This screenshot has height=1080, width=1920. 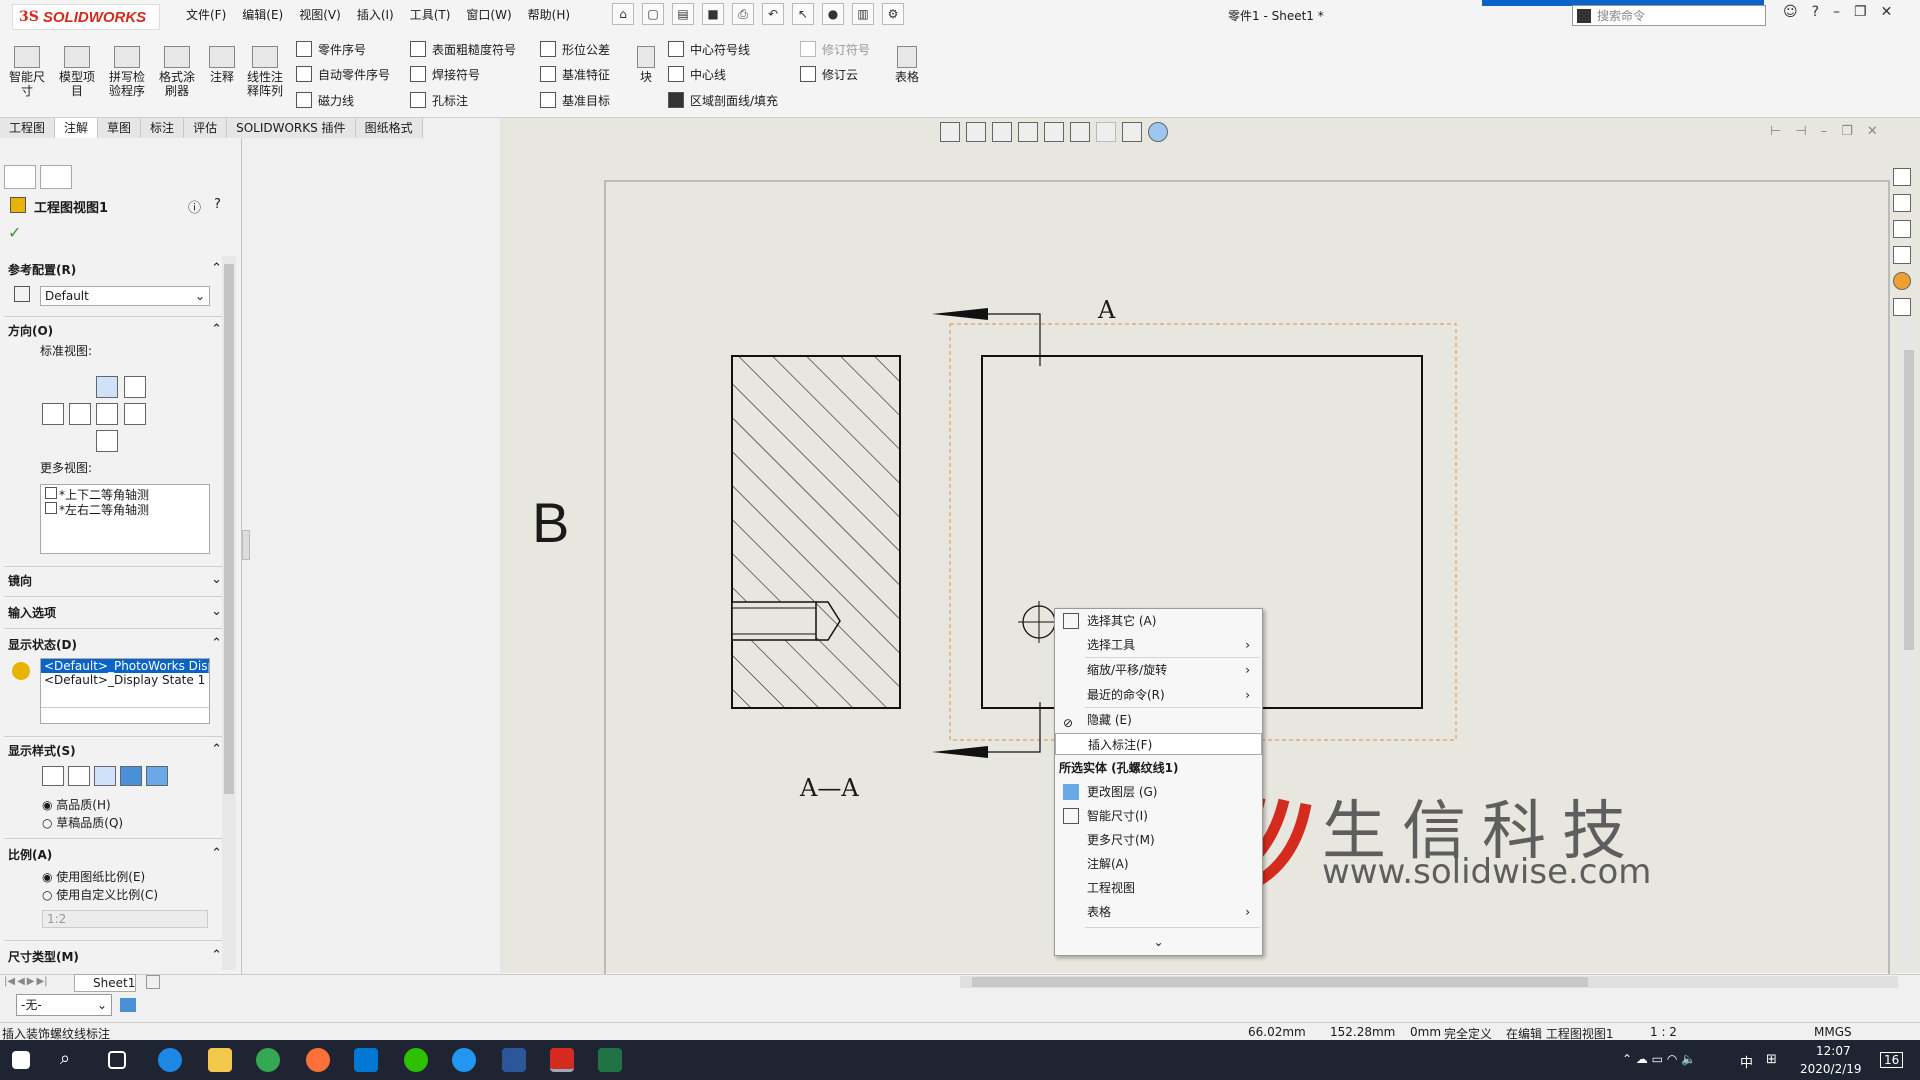 What do you see at coordinates (246, 545) in the screenshot?
I see `panel-splitter-handle` at bounding box center [246, 545].